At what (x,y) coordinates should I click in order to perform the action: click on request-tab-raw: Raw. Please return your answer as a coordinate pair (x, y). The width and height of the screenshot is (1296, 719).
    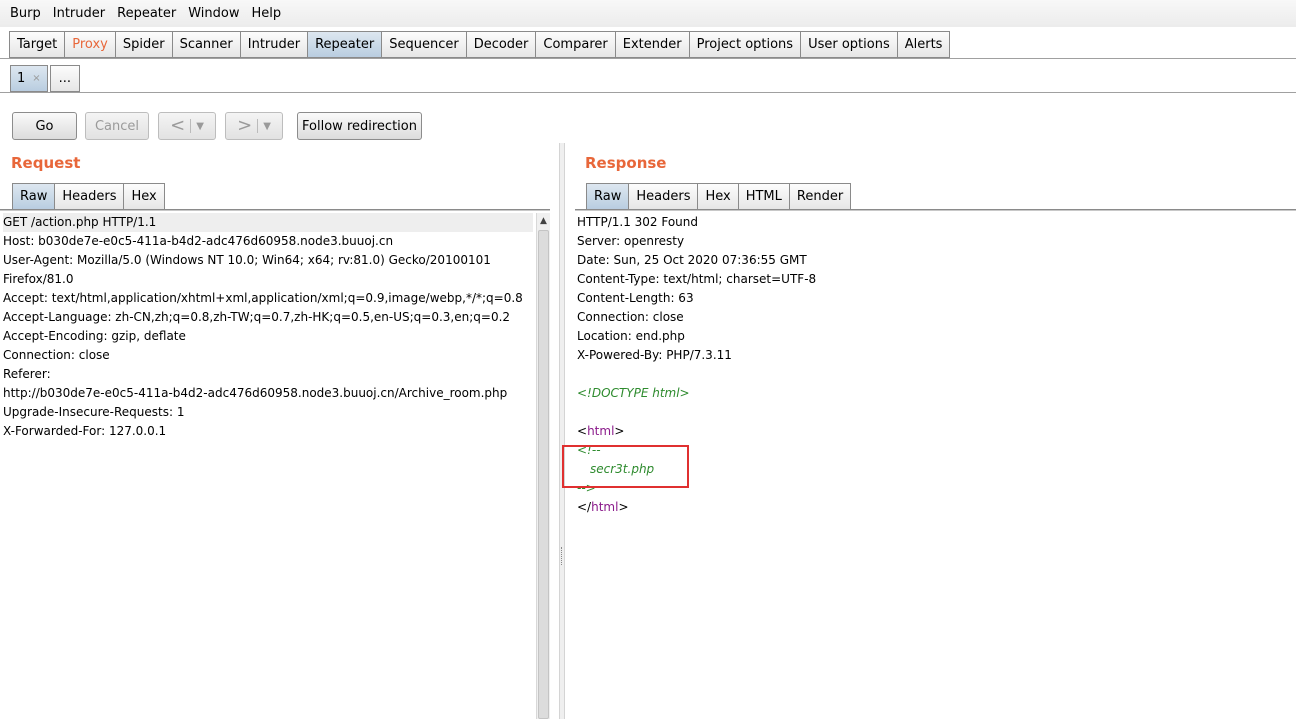
    Looking at the image, I should click on (34, 196).